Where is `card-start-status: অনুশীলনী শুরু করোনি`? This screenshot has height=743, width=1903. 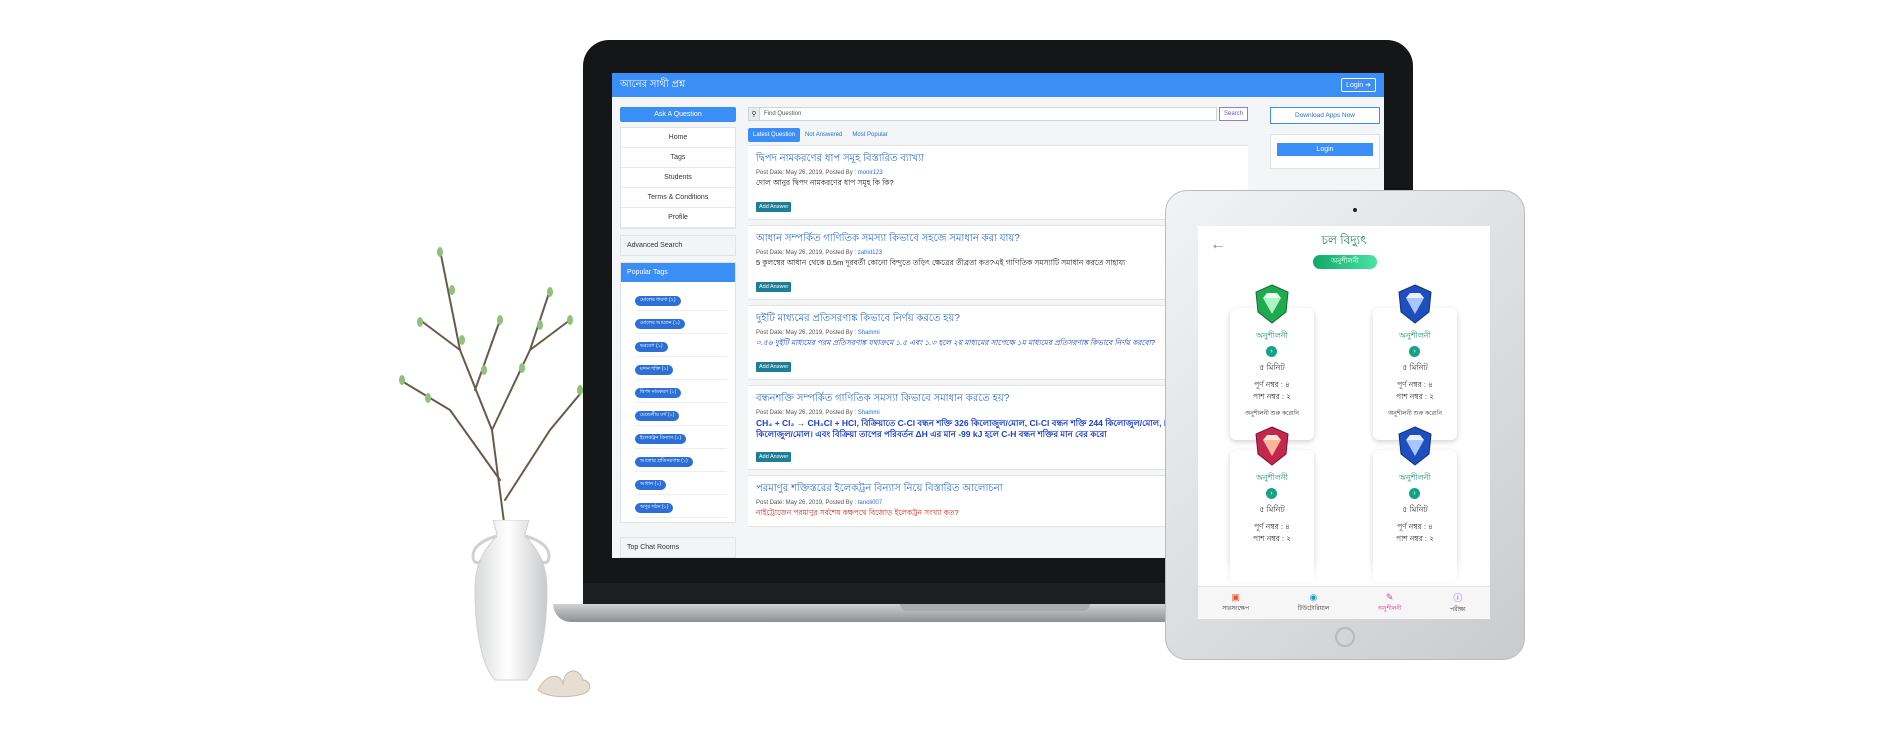 card-start-status: অনুশীলনী শুরু করোনি is located at coordinates (1415, 414).